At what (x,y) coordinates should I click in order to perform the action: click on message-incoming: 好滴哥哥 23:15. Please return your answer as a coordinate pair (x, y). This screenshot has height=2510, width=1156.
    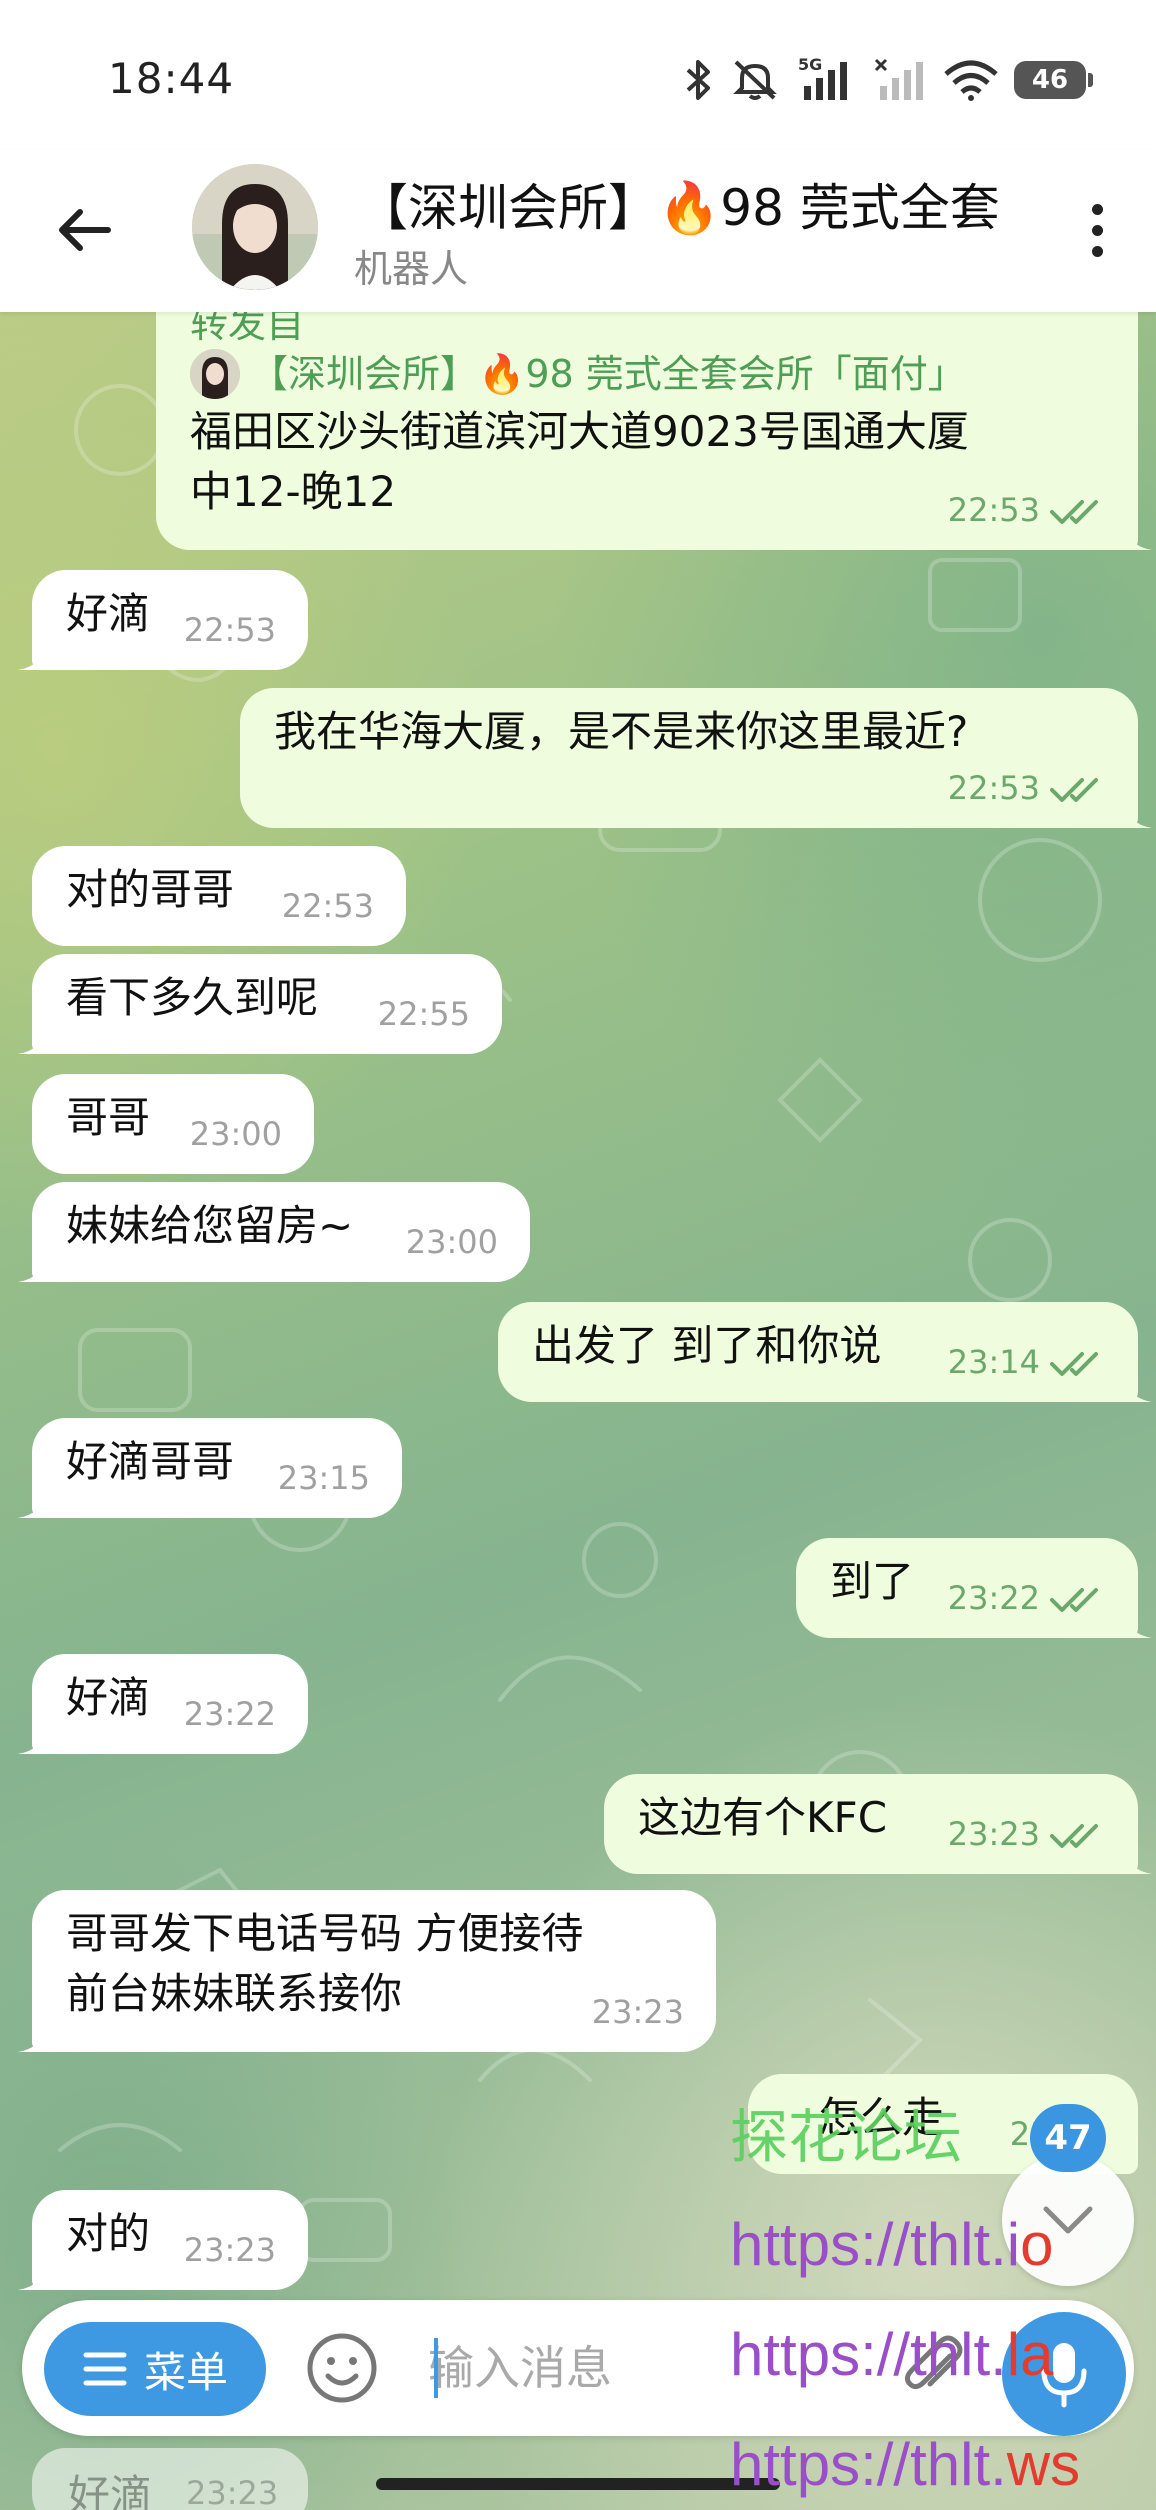
    Looking at the image, I should click on (210, 1468).